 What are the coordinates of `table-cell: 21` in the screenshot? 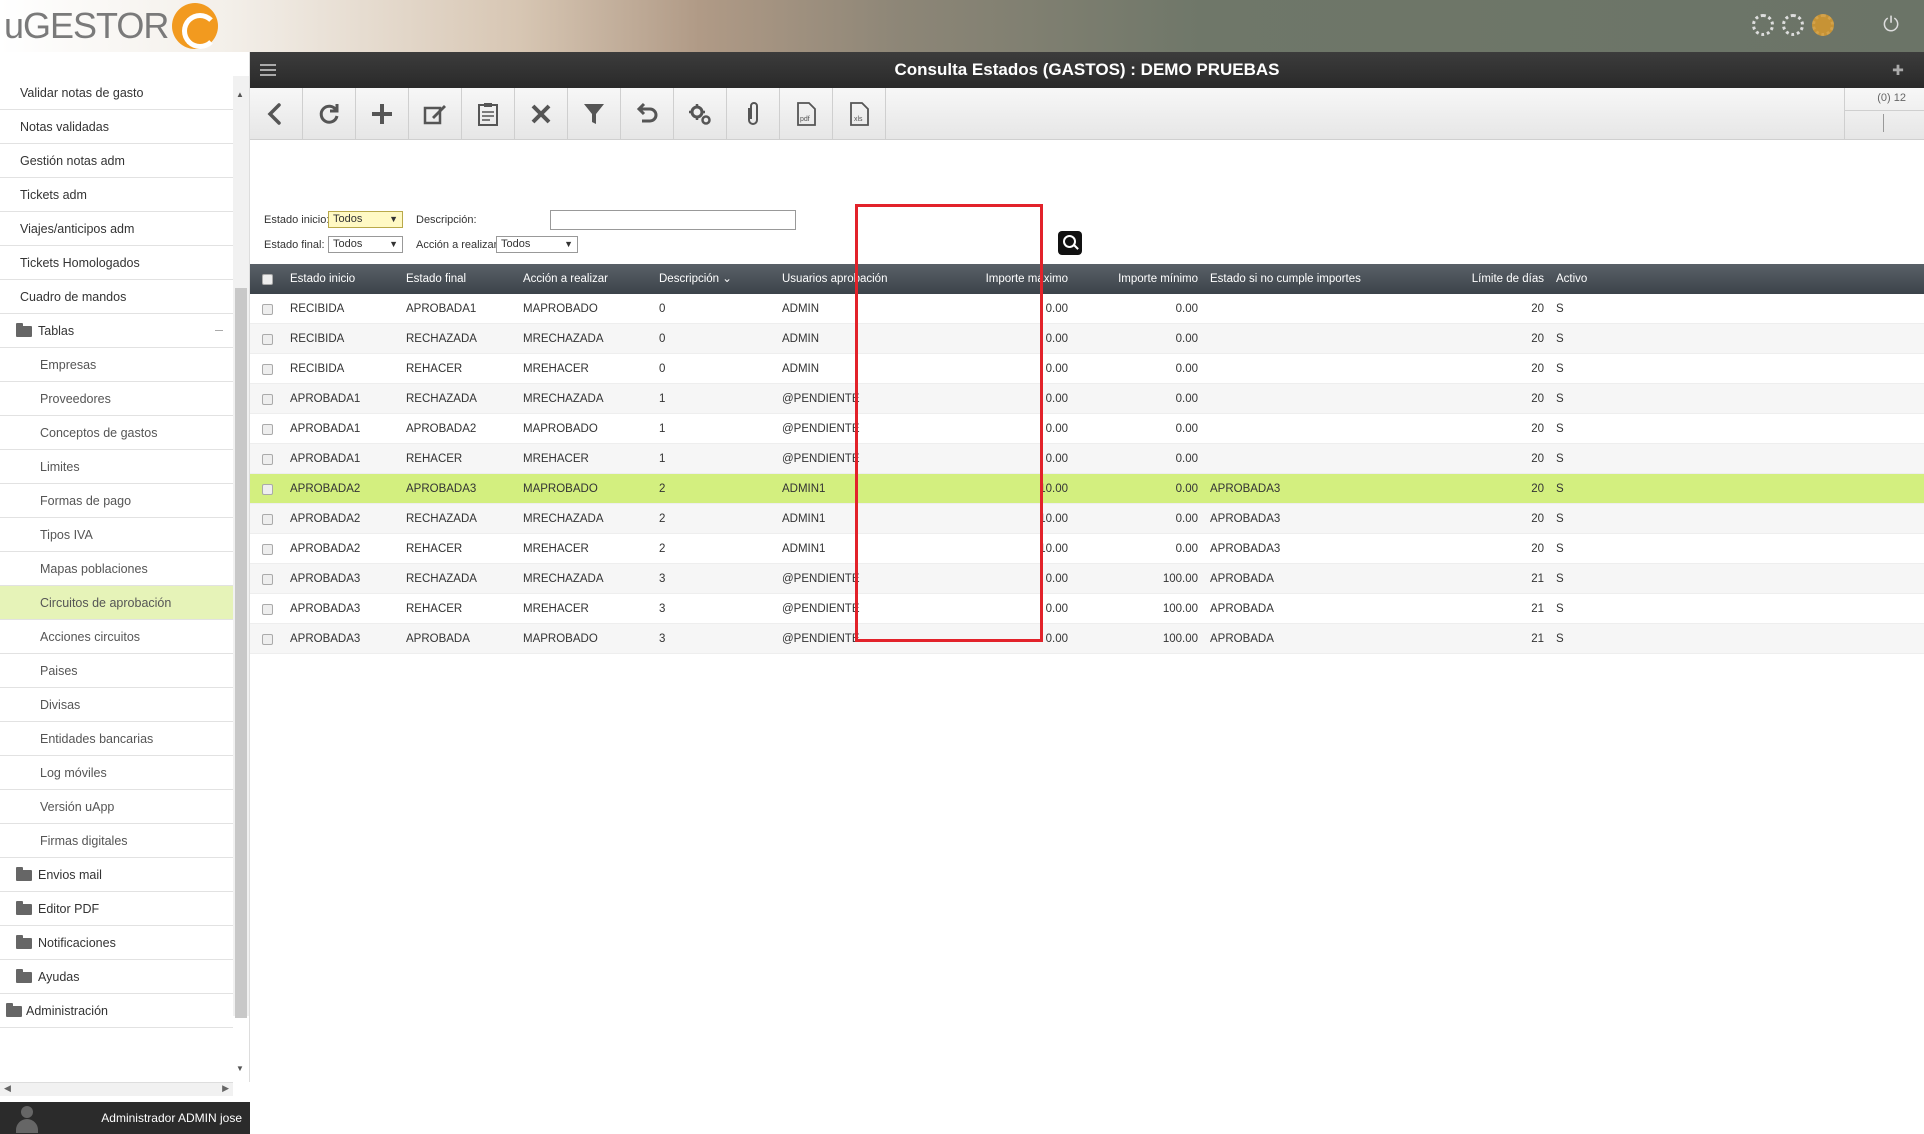 It's located at (1537, 639).